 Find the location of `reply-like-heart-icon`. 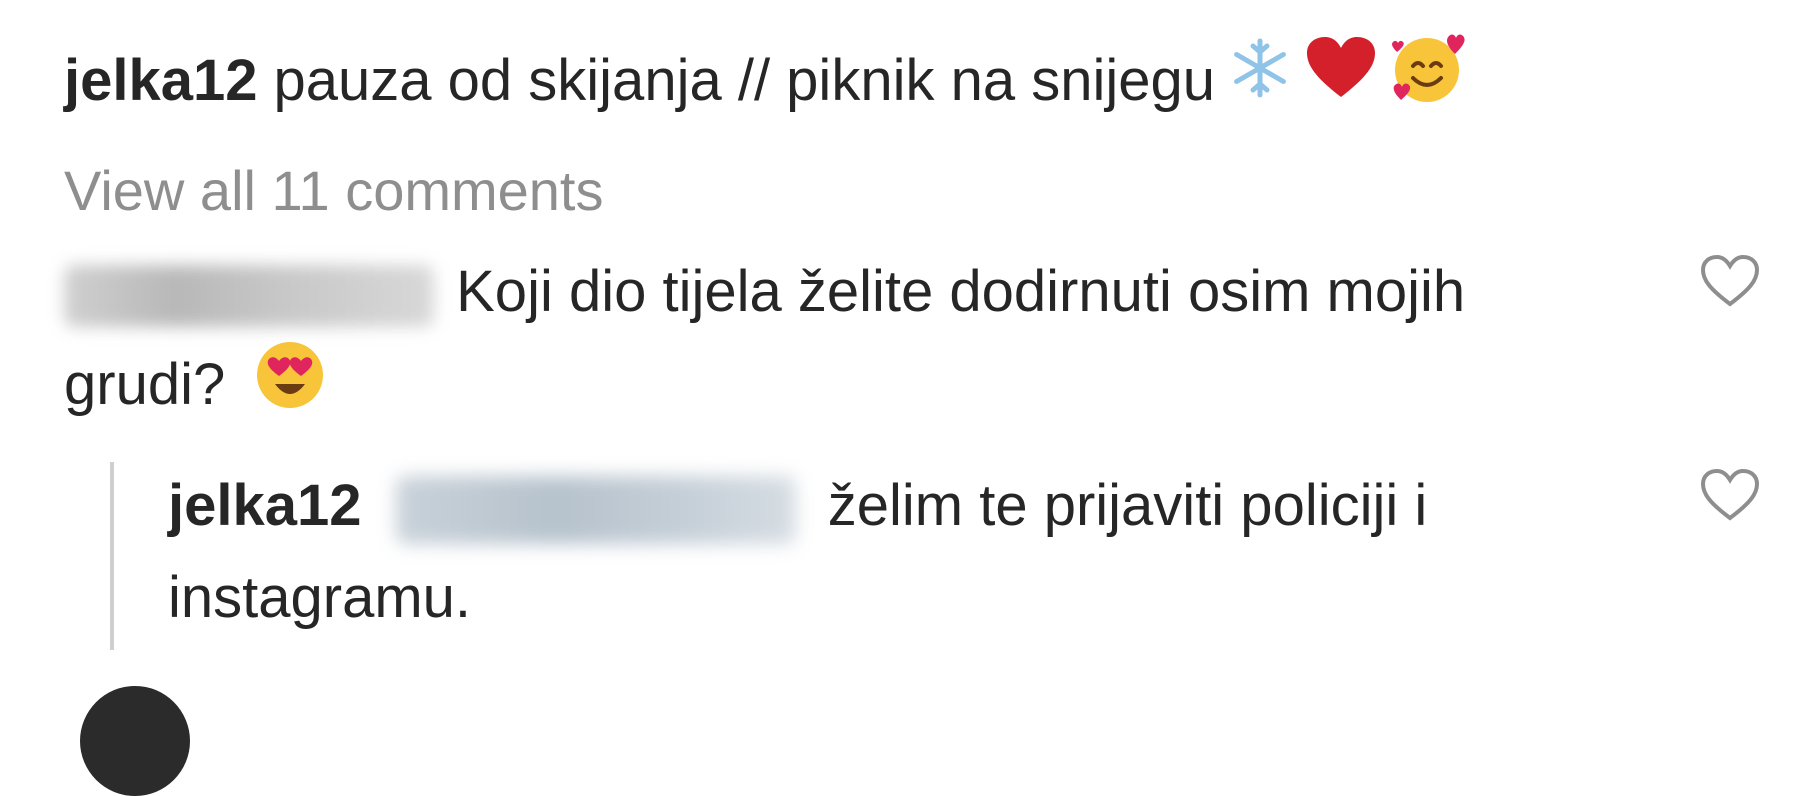

reply-like-heart-icon is located at coordinates (1730, 495).